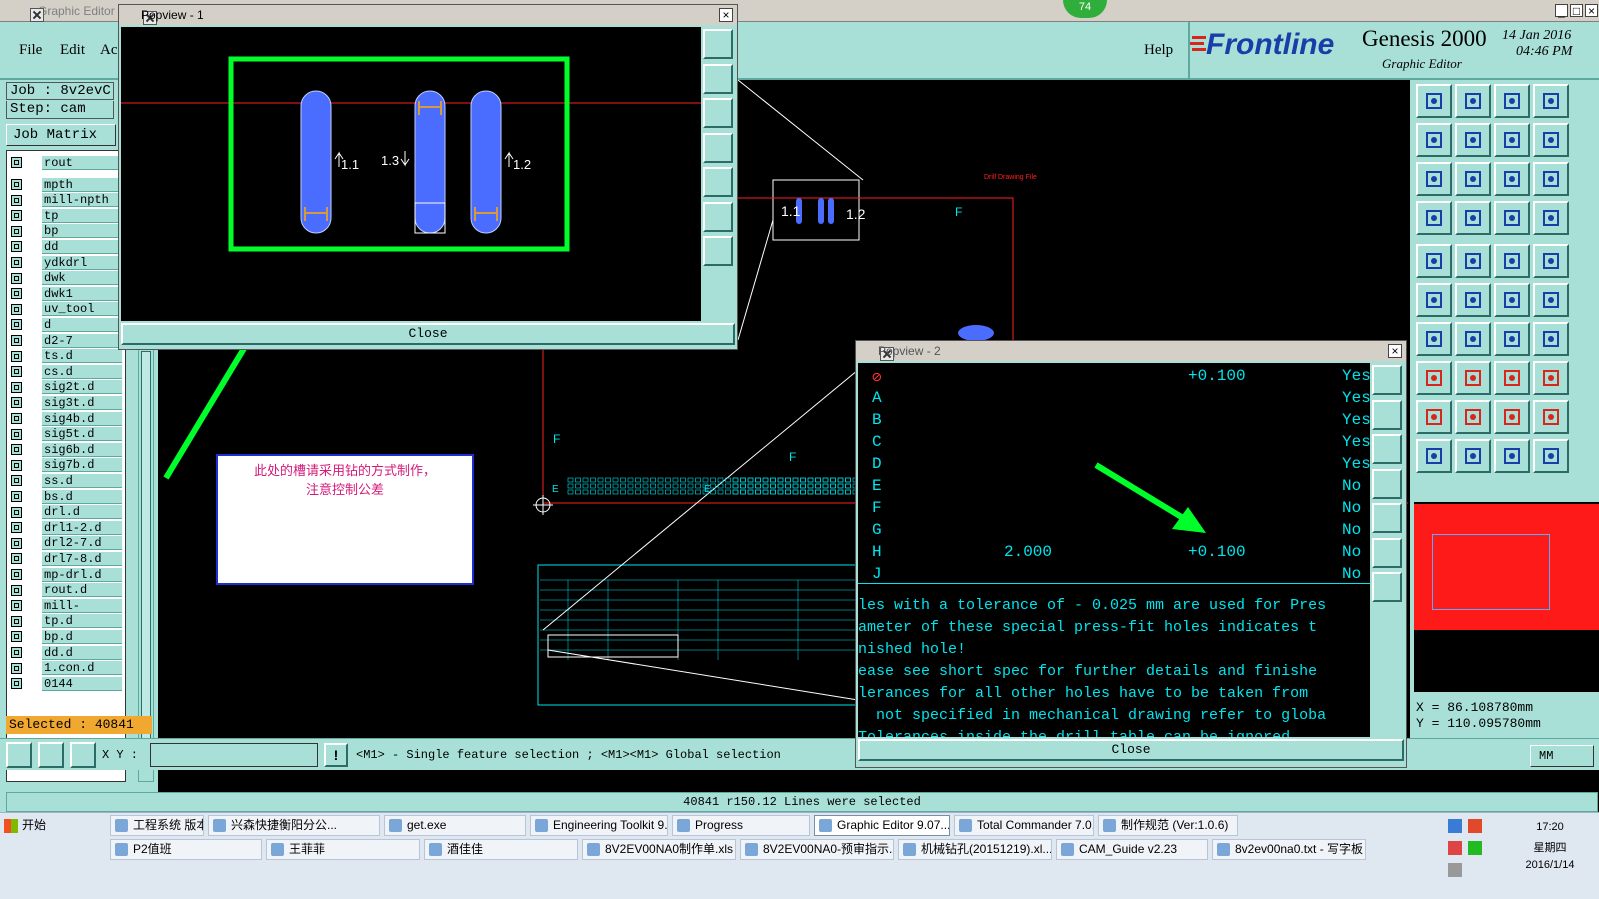 The image size is (1599, 899). Describe the element at coordinates (1491, 572) in the screenshot. I see `overview-viewport` at that location.